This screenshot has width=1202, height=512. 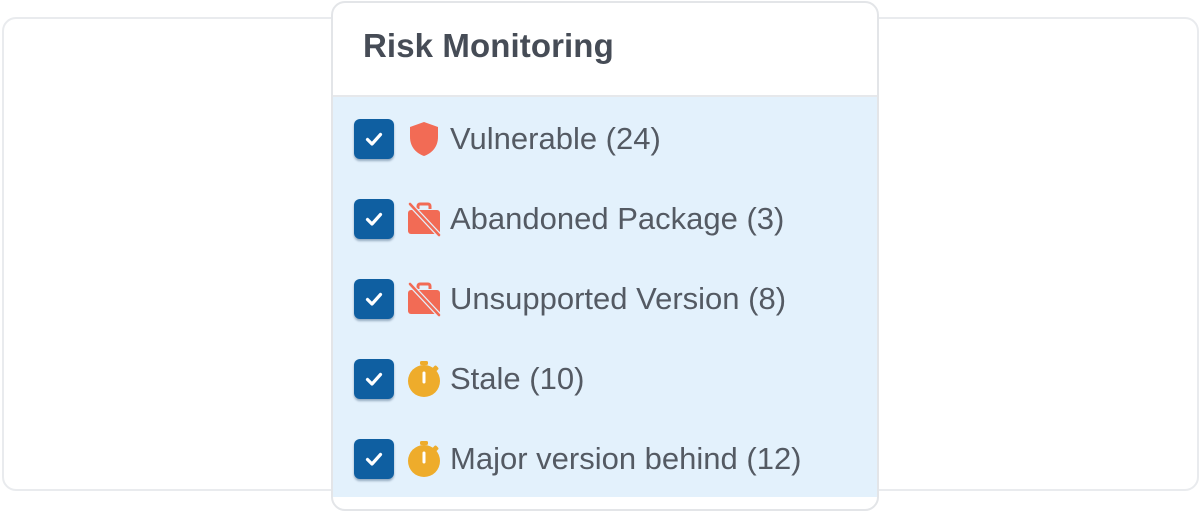 I want to click on filter-label: Abandoned Package (3), so click(x=617, y=218).